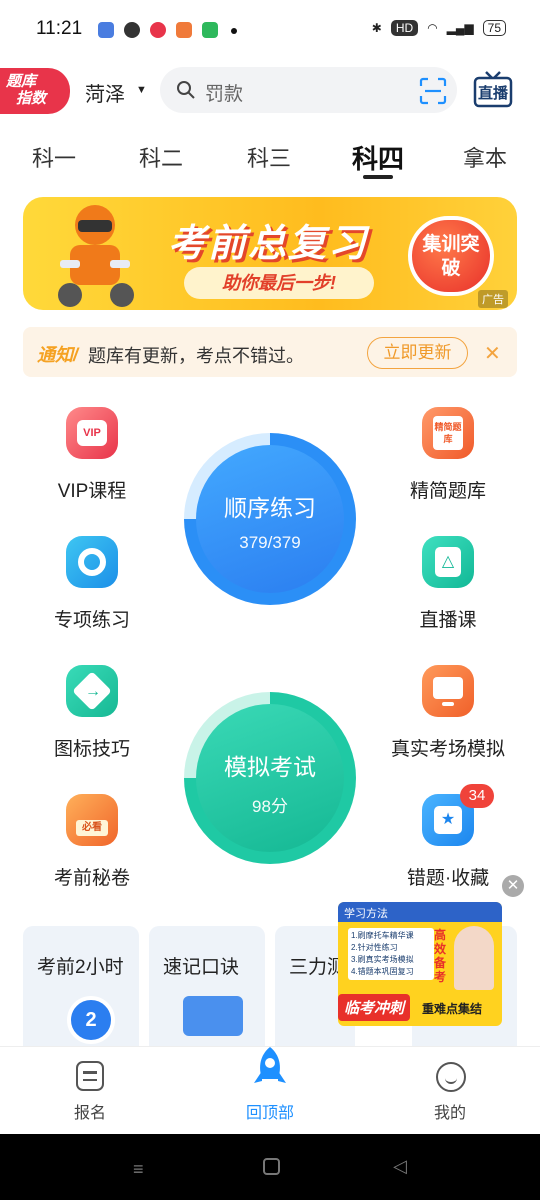  I want to click on grid-item-secret-paper: 必看 考前秘卷, so click(113, 842).